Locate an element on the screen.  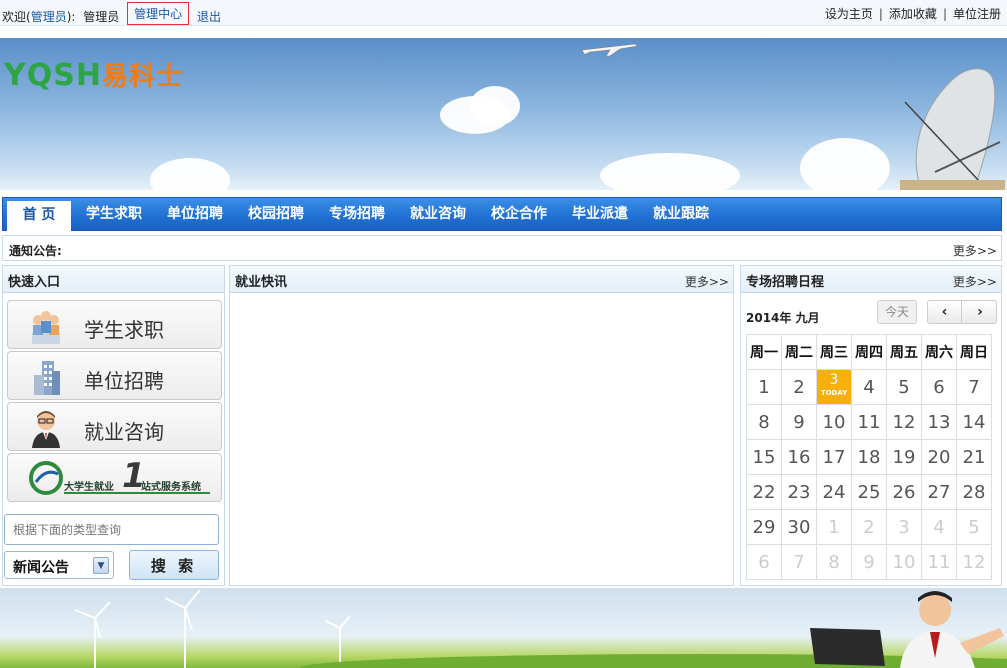
month-nav: ‹ › is located at coordinates (962, 312).